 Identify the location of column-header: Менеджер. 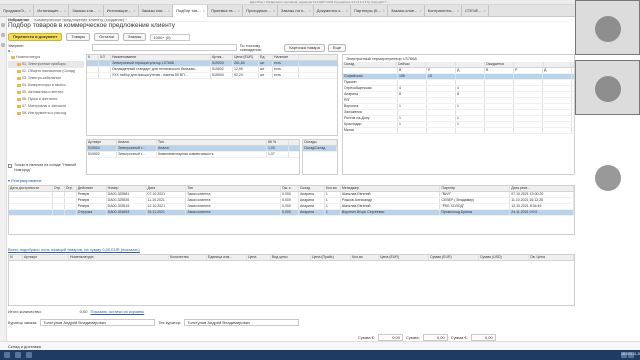
(391, 188).